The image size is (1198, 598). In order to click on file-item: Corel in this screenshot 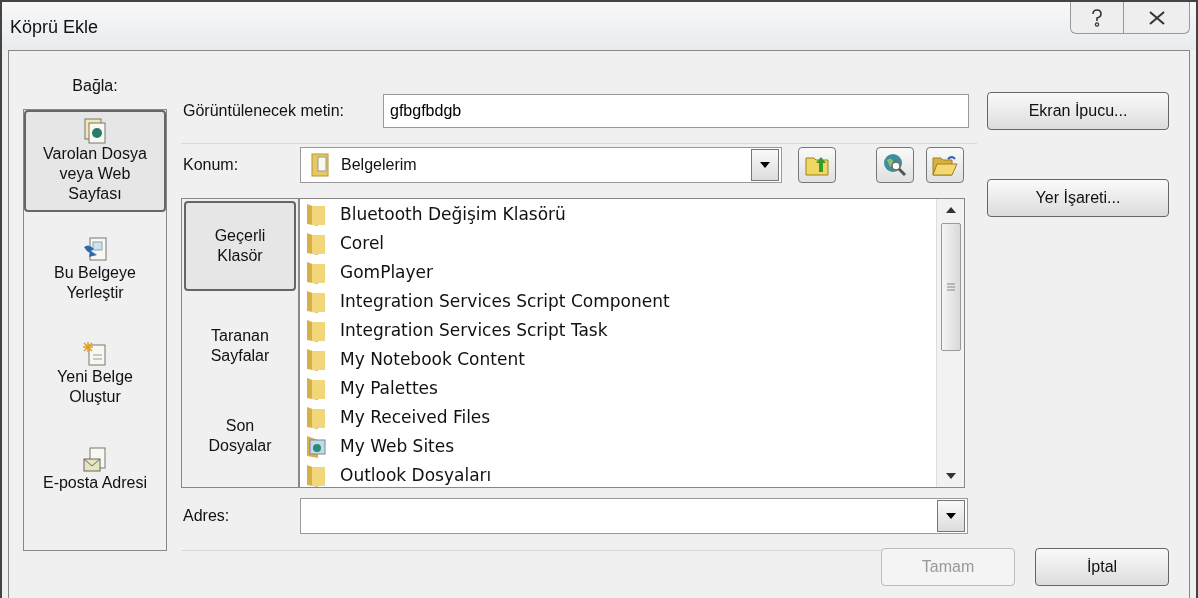, I will do `click(621, 242)`.